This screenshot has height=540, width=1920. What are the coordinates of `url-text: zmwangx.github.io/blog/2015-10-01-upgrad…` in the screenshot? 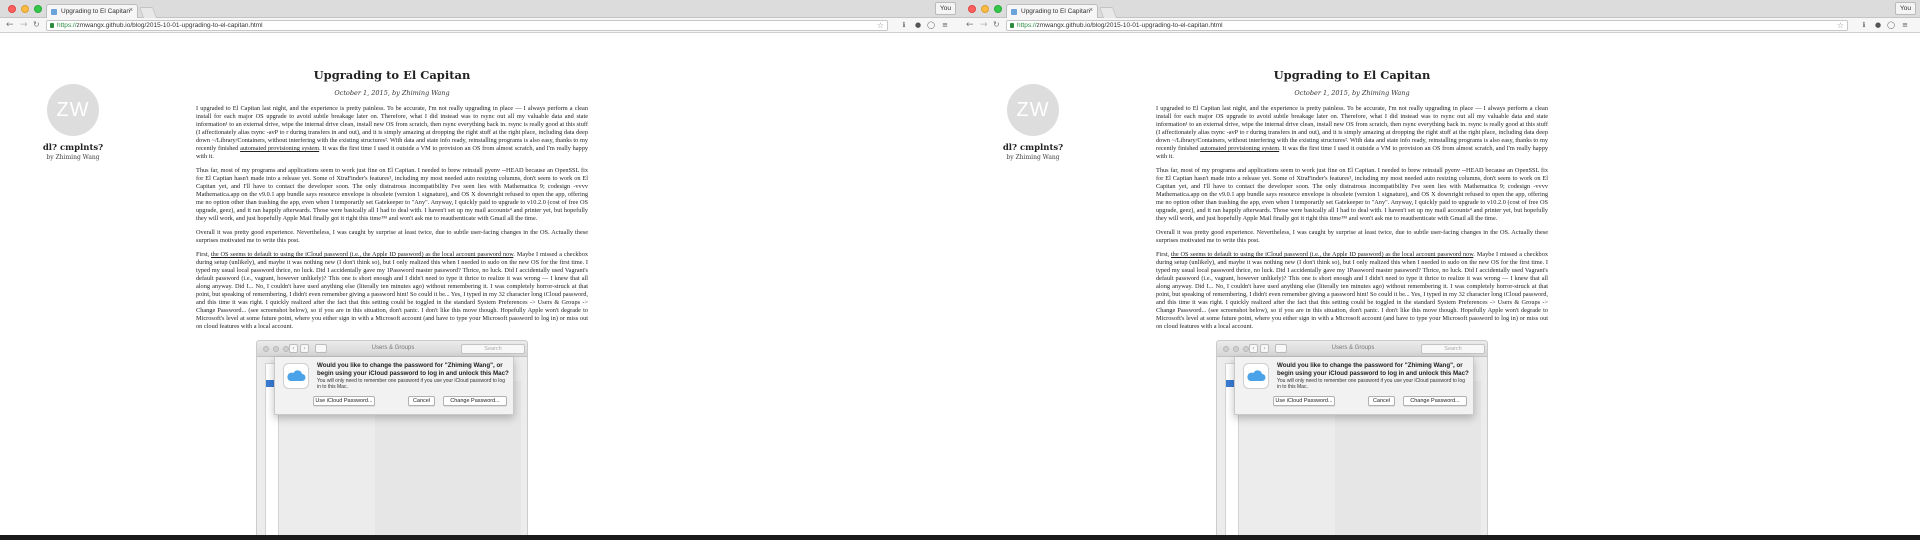 It's located at (1129, 25).